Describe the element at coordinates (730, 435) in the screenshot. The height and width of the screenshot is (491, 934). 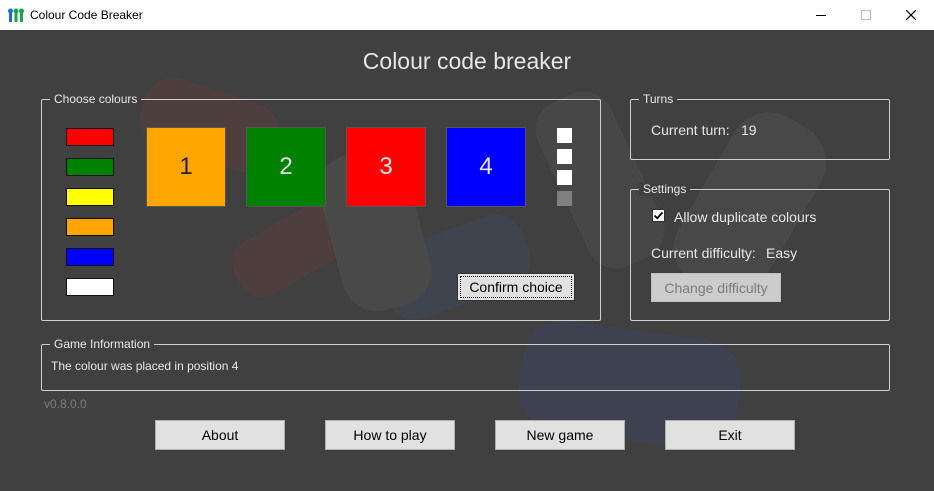
I see `exit-button: Exit` at that location.